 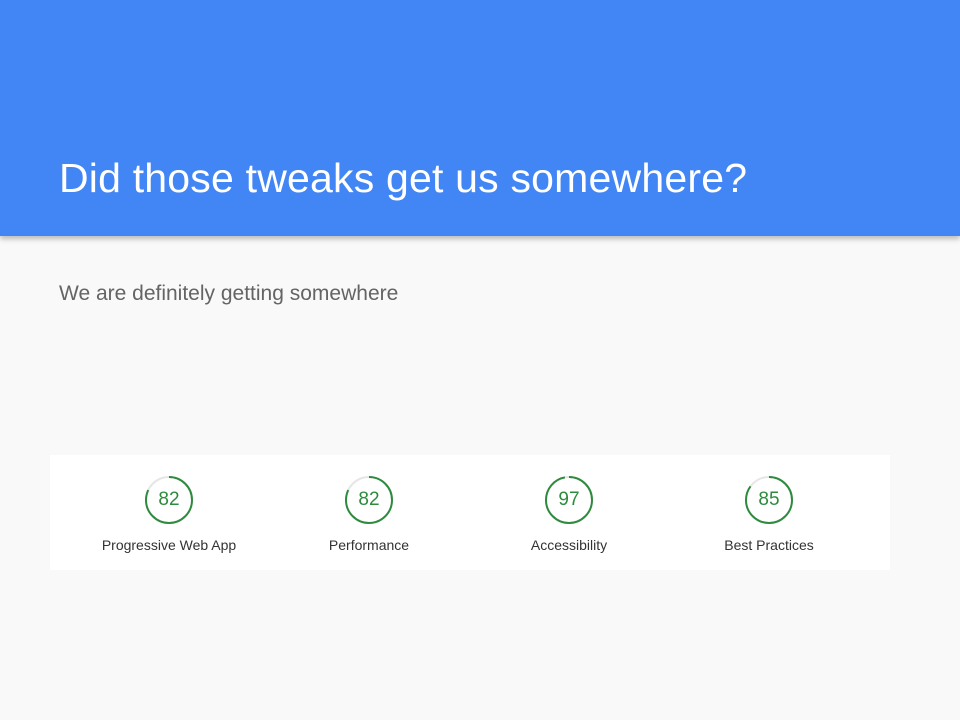 I want to click on score-label: Best Practices, so click(x=769, y=545).